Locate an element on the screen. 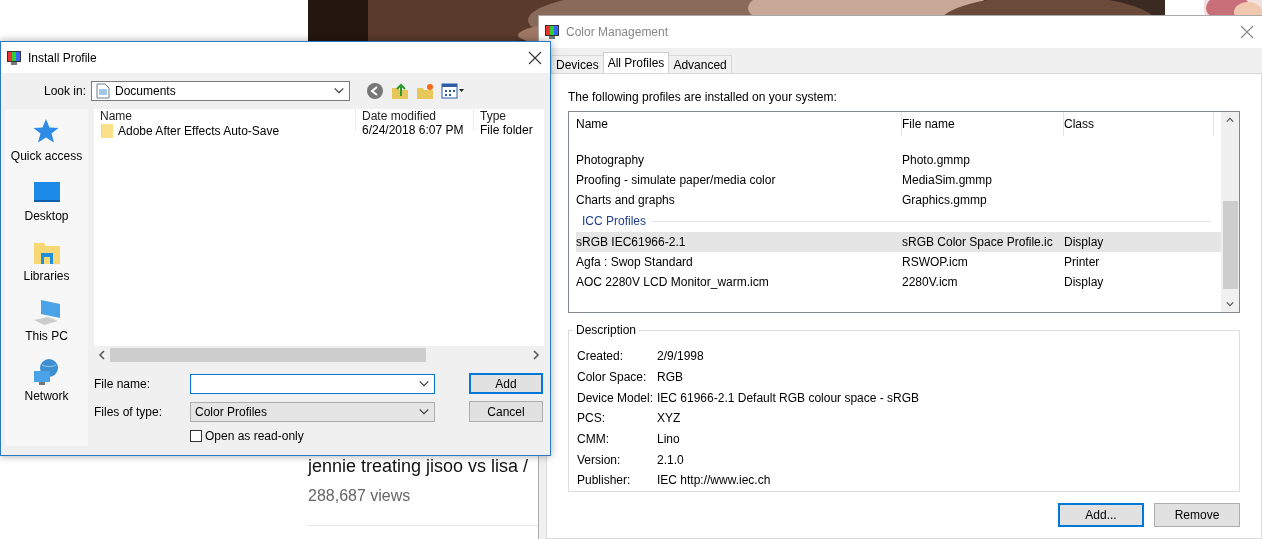 This screenshot has height=539, width=1262. folder-up-icon is located at coordinates (400, 91).